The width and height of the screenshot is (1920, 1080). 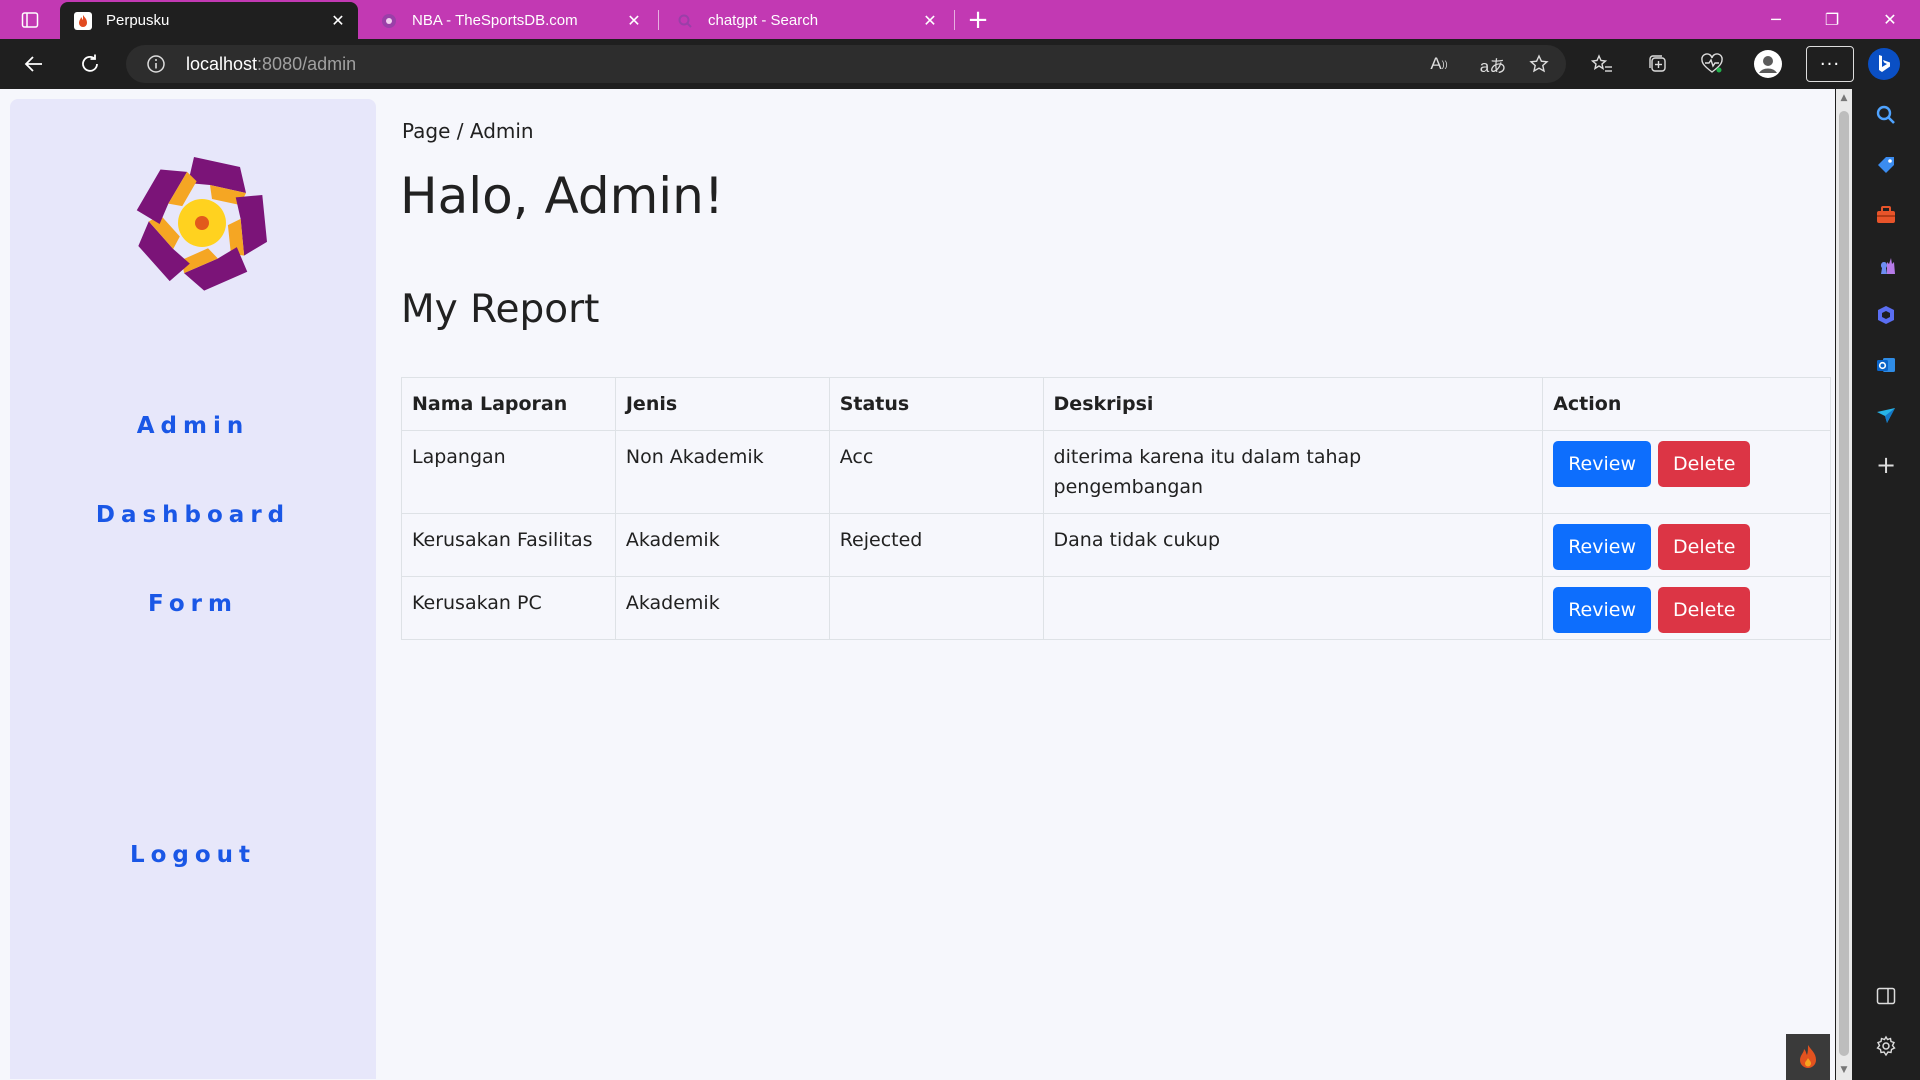 I want to click on nav-form: Form, so click(x=193, y=604).